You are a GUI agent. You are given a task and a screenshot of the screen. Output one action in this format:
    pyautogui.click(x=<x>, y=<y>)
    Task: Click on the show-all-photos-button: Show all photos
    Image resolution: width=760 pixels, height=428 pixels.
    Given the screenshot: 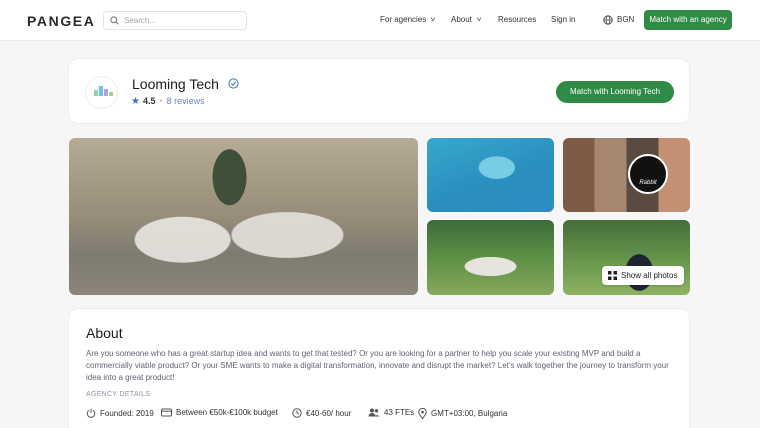 What is the action you would take?
    pyautogui.click(x=643, y=275)
    